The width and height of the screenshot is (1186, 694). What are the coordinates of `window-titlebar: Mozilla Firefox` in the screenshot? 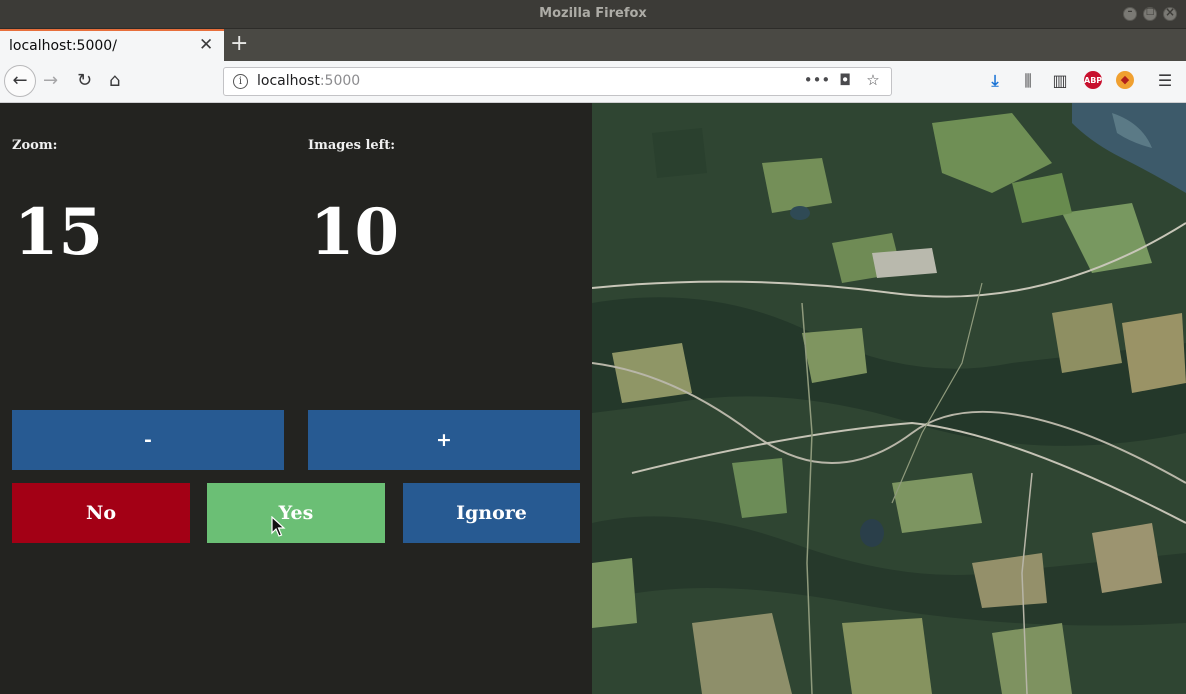 It's located at (593, 14).